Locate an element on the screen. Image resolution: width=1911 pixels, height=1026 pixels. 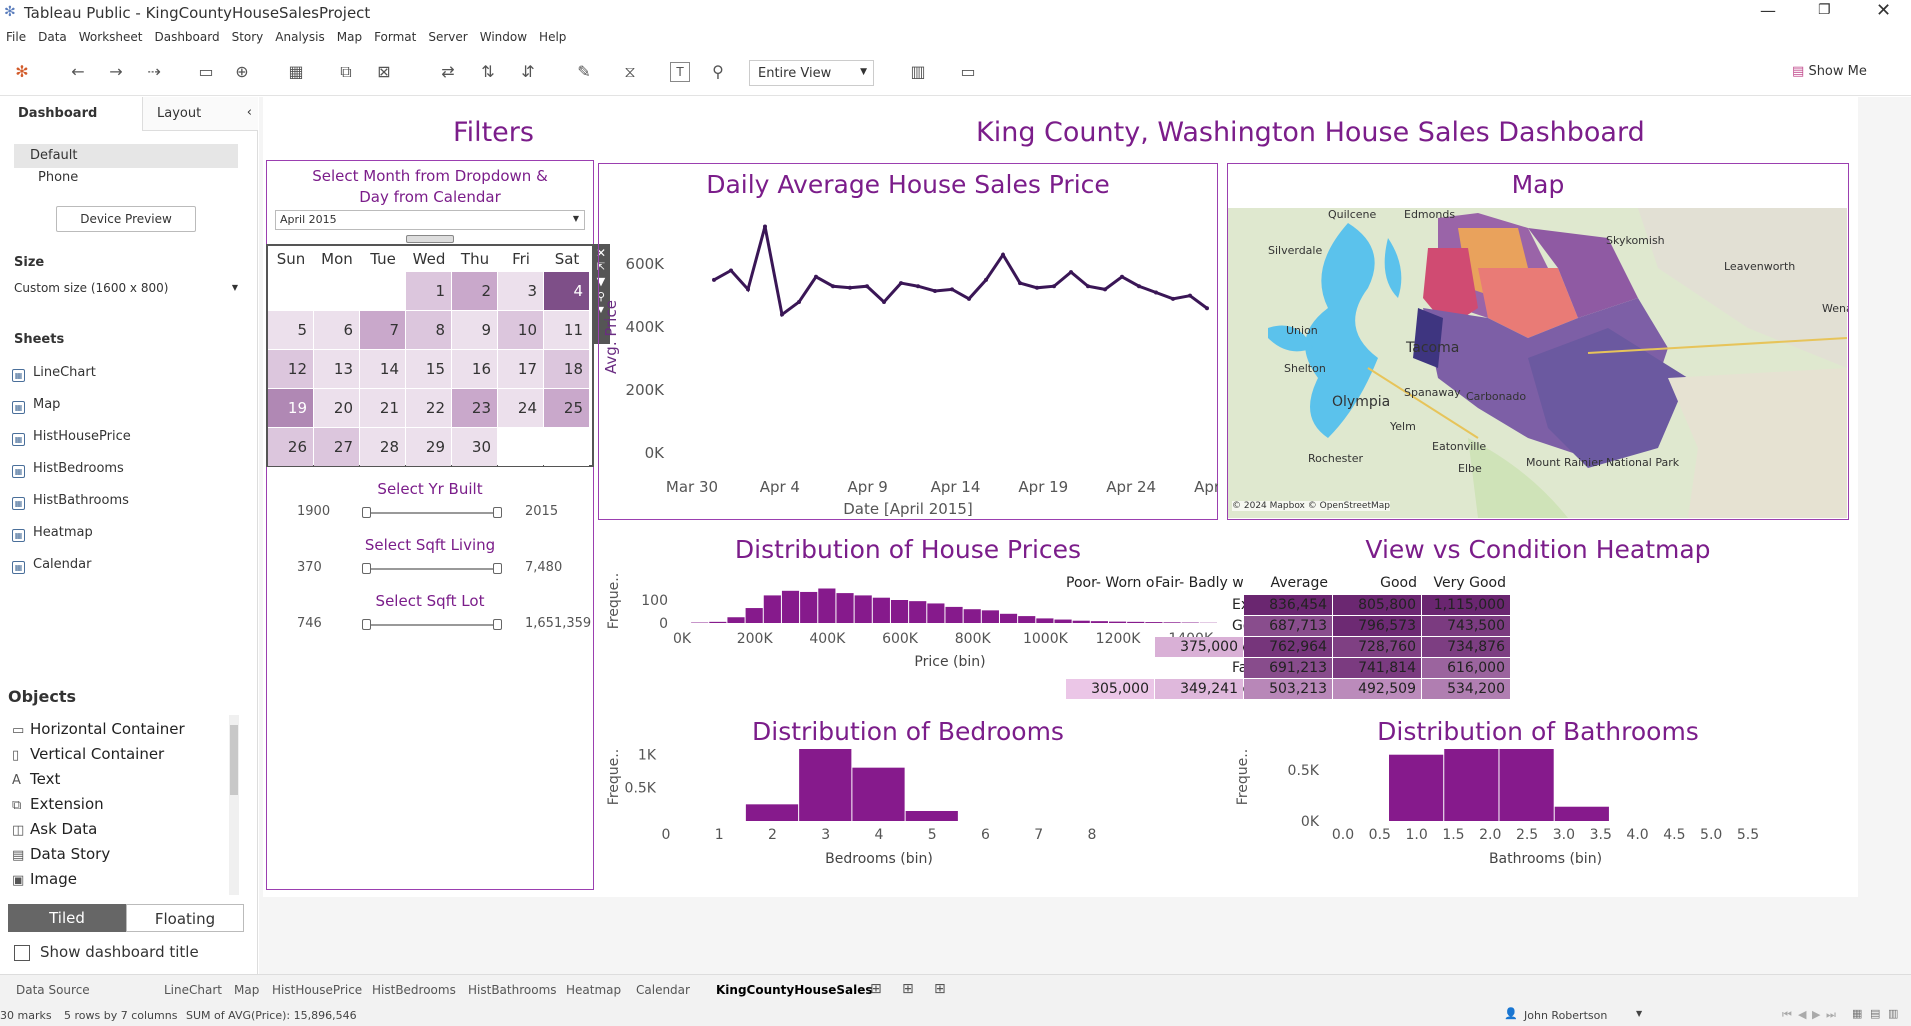
new-worksheet-icon: ▦ is located at coordinates (296, 72).